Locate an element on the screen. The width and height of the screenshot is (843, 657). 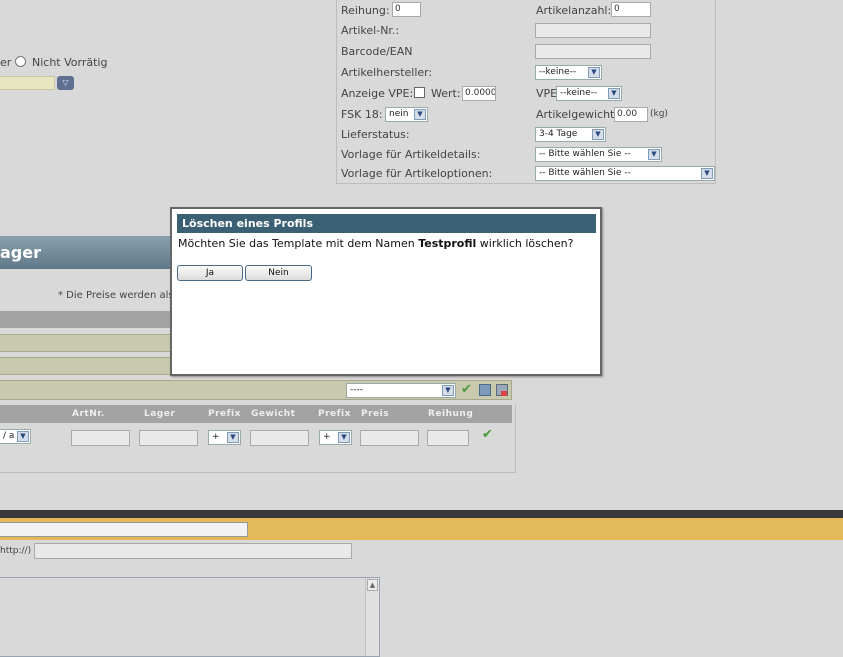
artnr-input is located at coordinates (100, 438).